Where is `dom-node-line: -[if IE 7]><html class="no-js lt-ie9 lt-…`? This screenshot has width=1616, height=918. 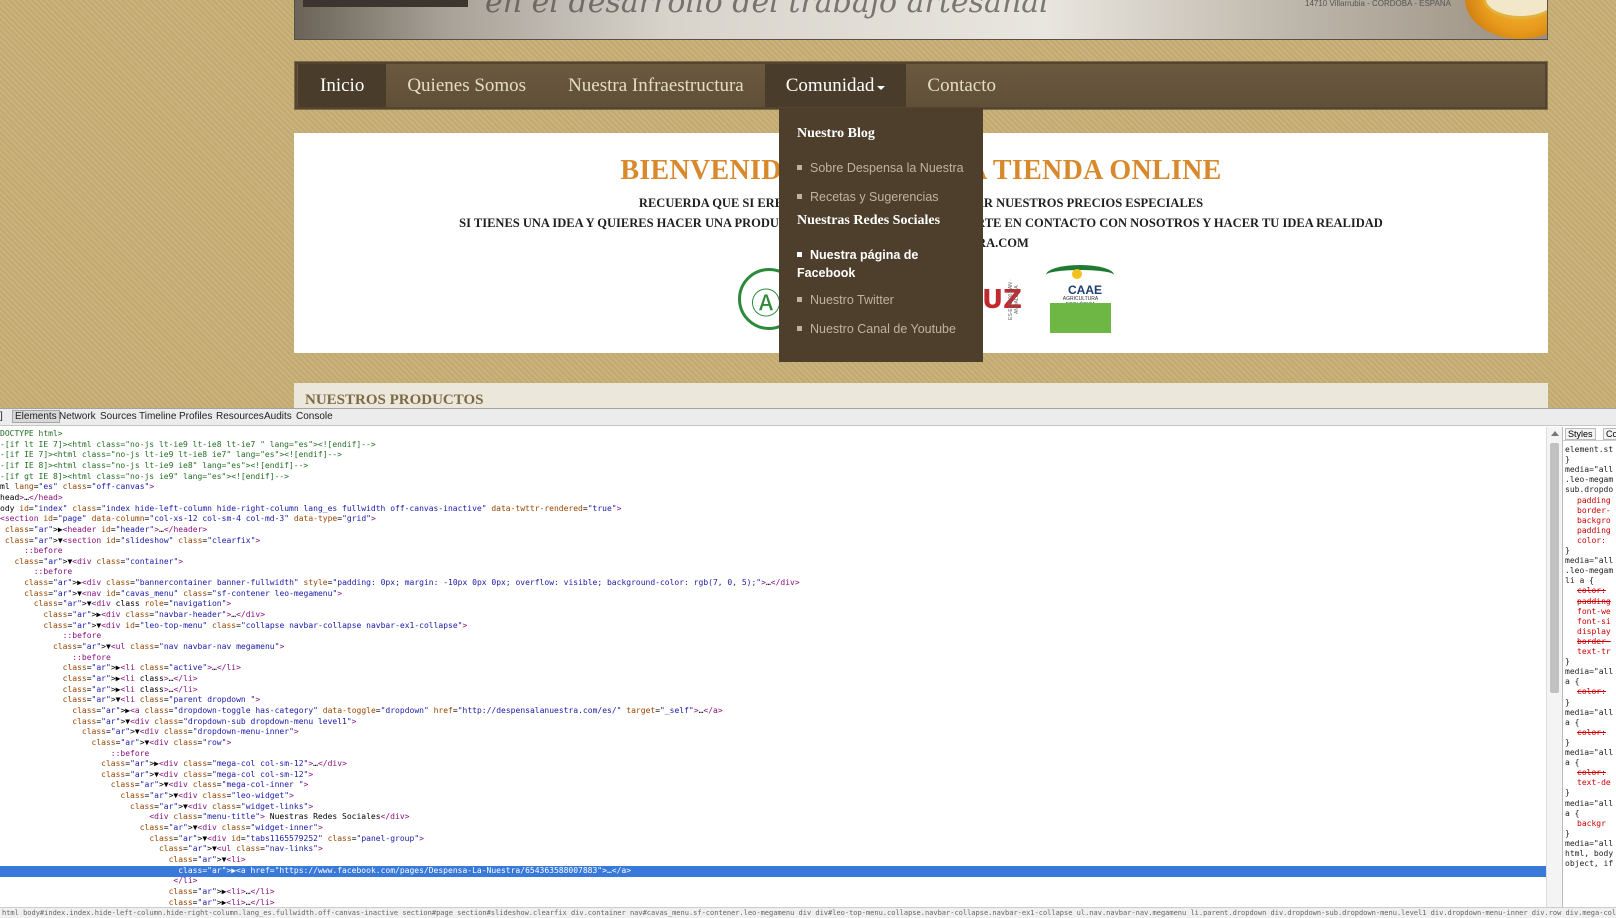 dom-node-line: -[if IE 7]><html class="no-js lt-ie9 lt-… is located at coordinates (171, 455).